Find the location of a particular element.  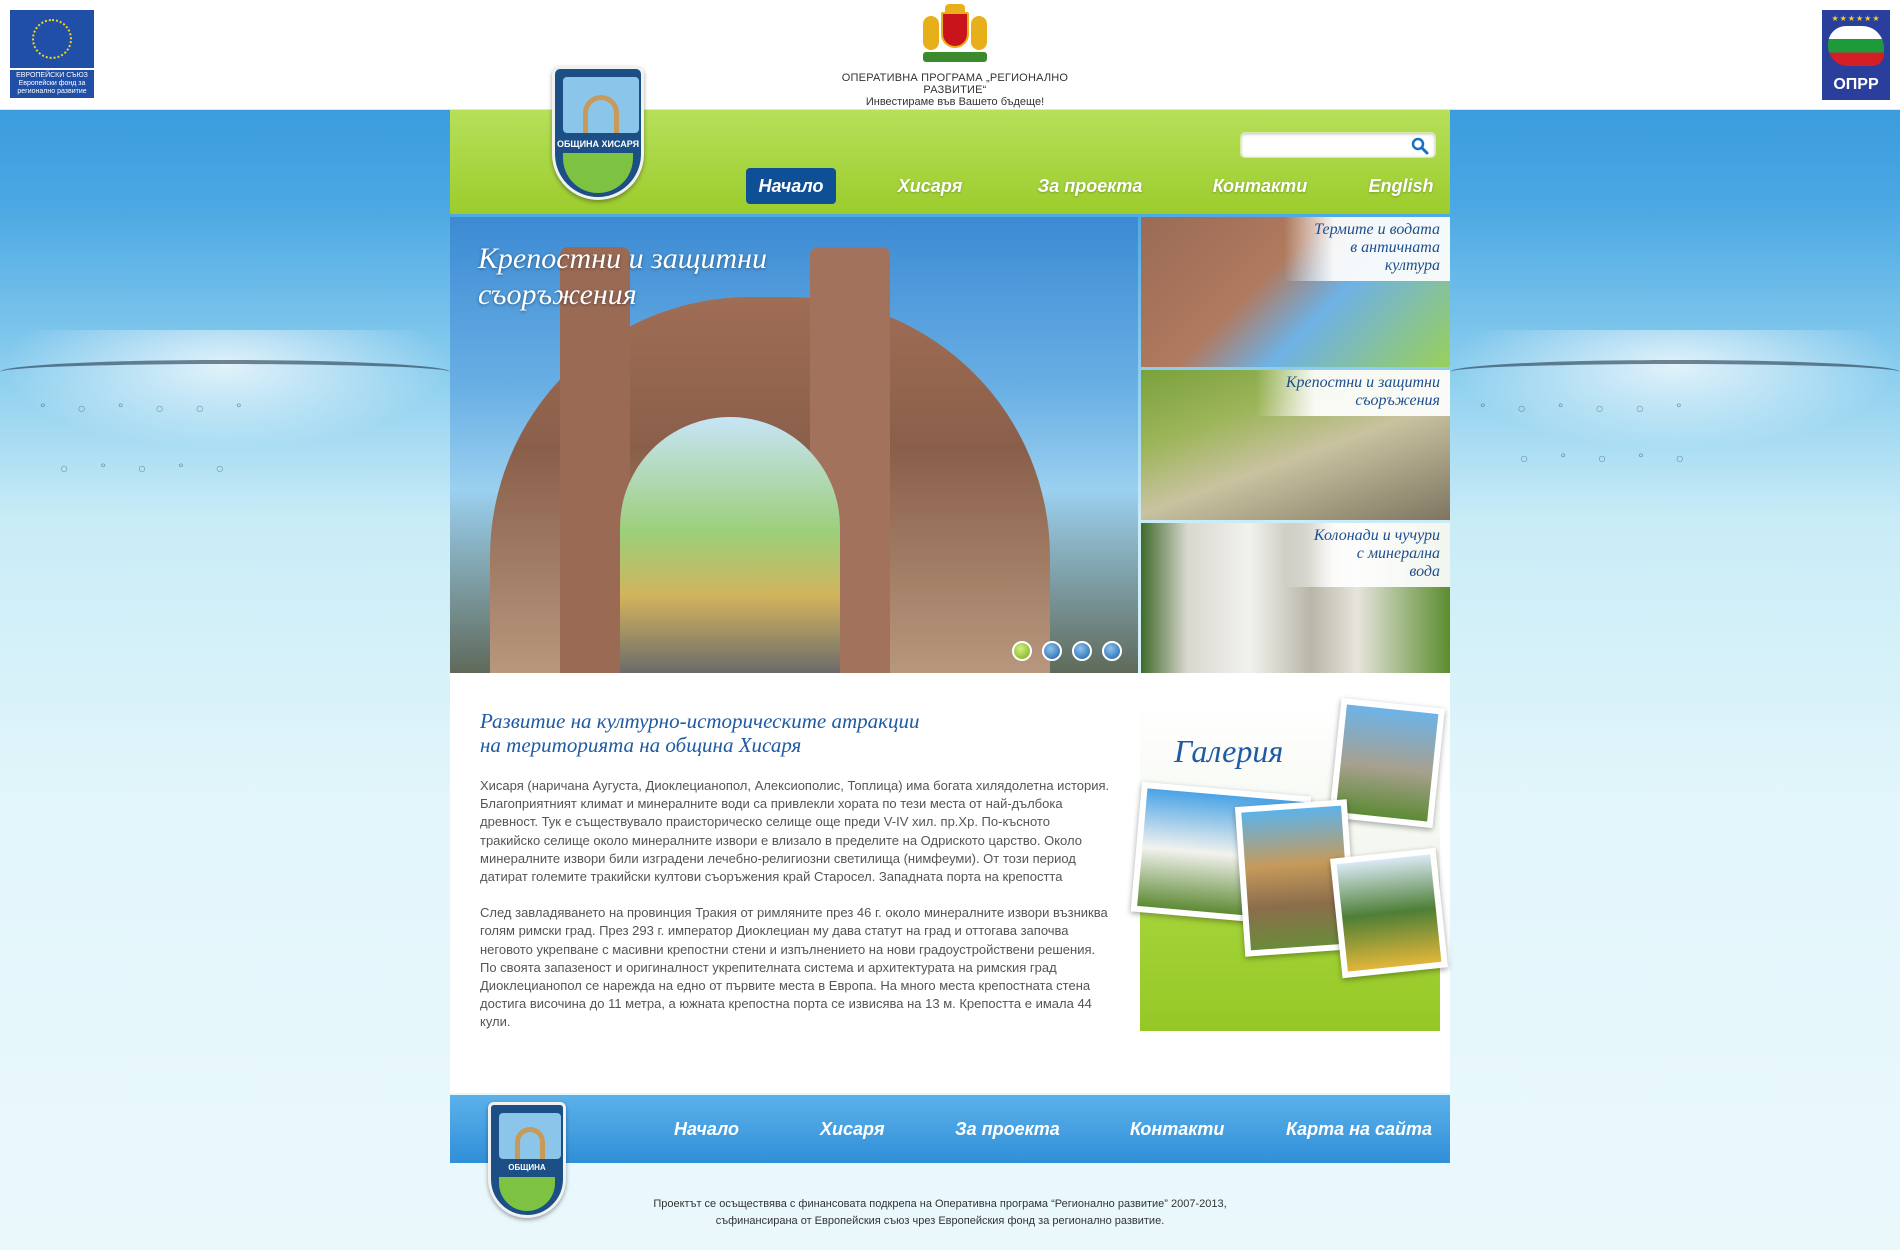

water-surface-right is located at coordinates (1675, 372).